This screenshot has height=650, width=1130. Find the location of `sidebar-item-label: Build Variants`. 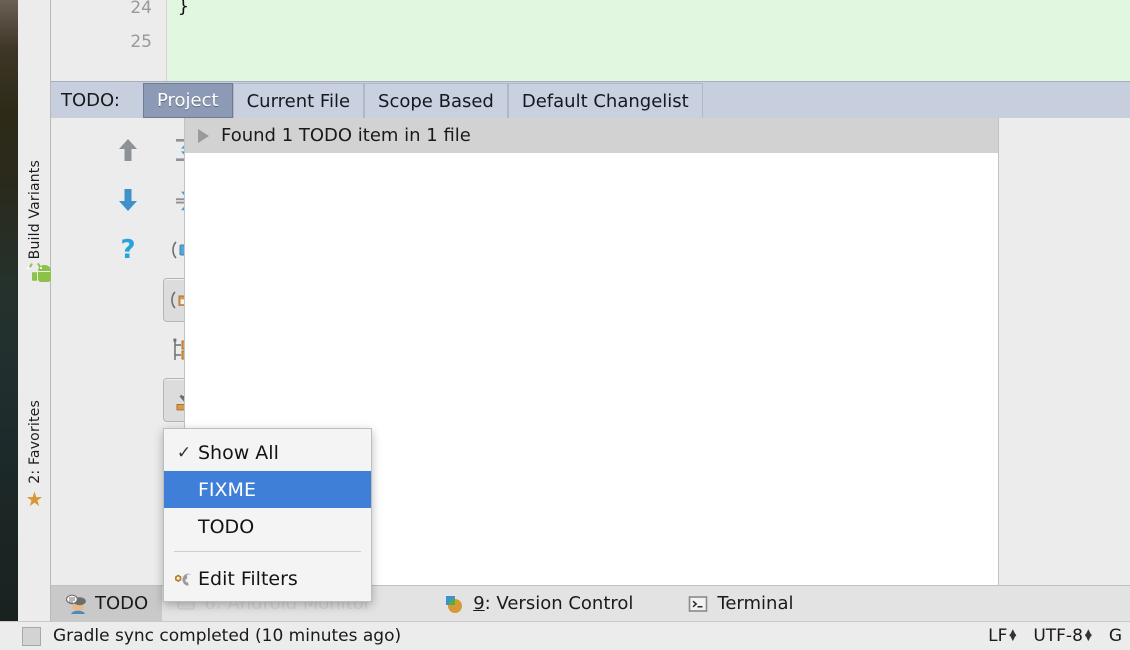

sidebar-item-label: Build Variants is located at coordinates (34, 210).